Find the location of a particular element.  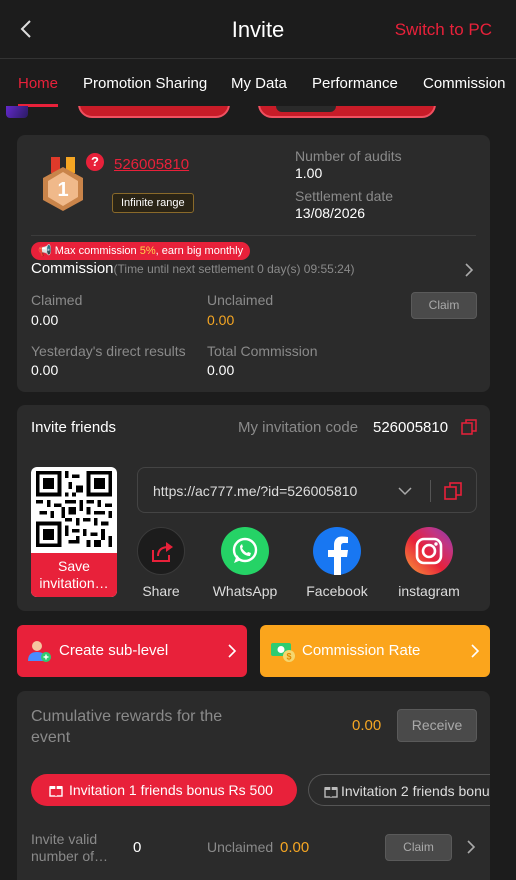

claim-reward-button: Claim is located at coordinates (418, 847).